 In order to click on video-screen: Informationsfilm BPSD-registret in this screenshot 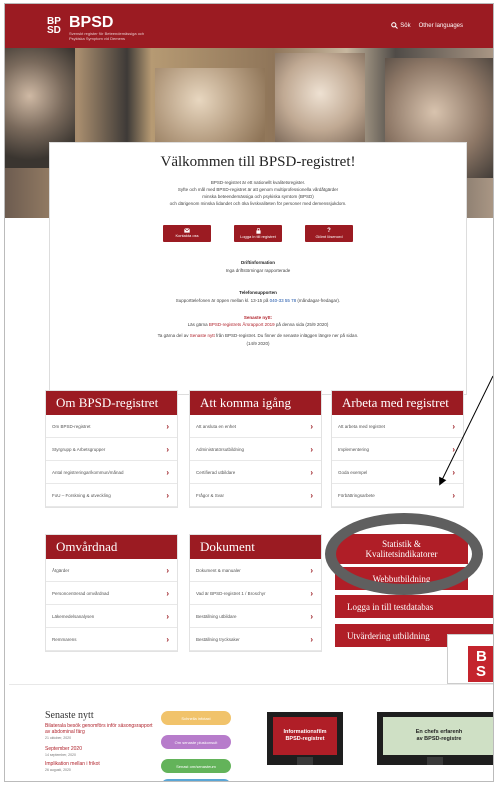, I will do `click(305, 736)`.